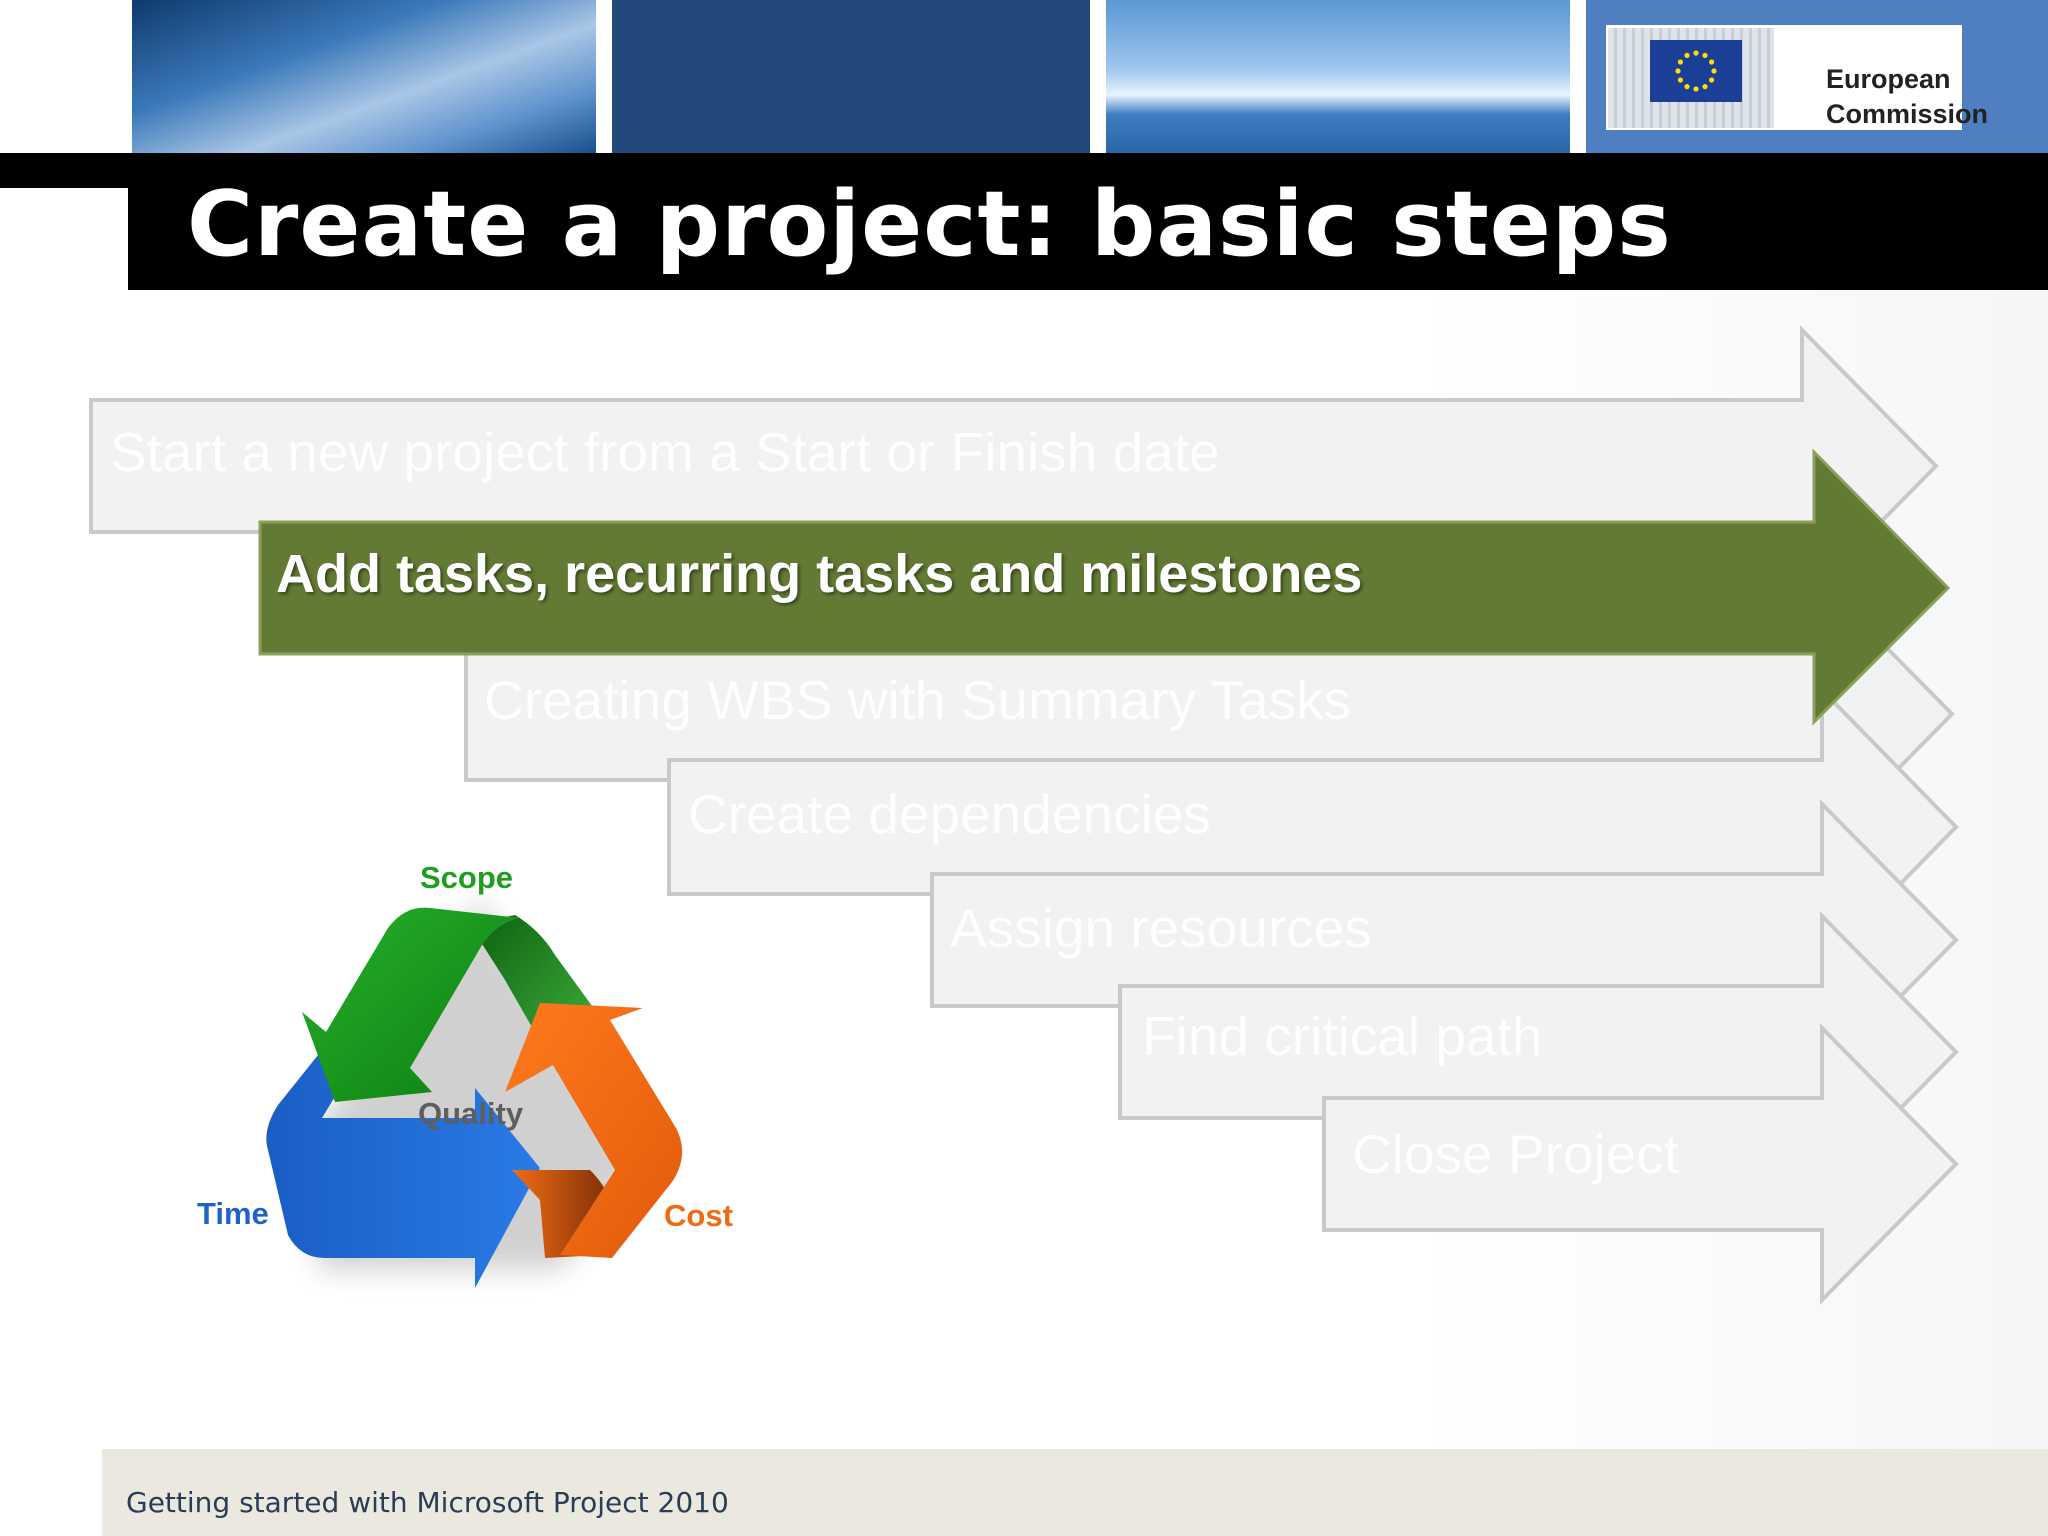  Describe the element at coordinates (471, 1113) in the screenshot. I see `quality-label: Quality` at that location.